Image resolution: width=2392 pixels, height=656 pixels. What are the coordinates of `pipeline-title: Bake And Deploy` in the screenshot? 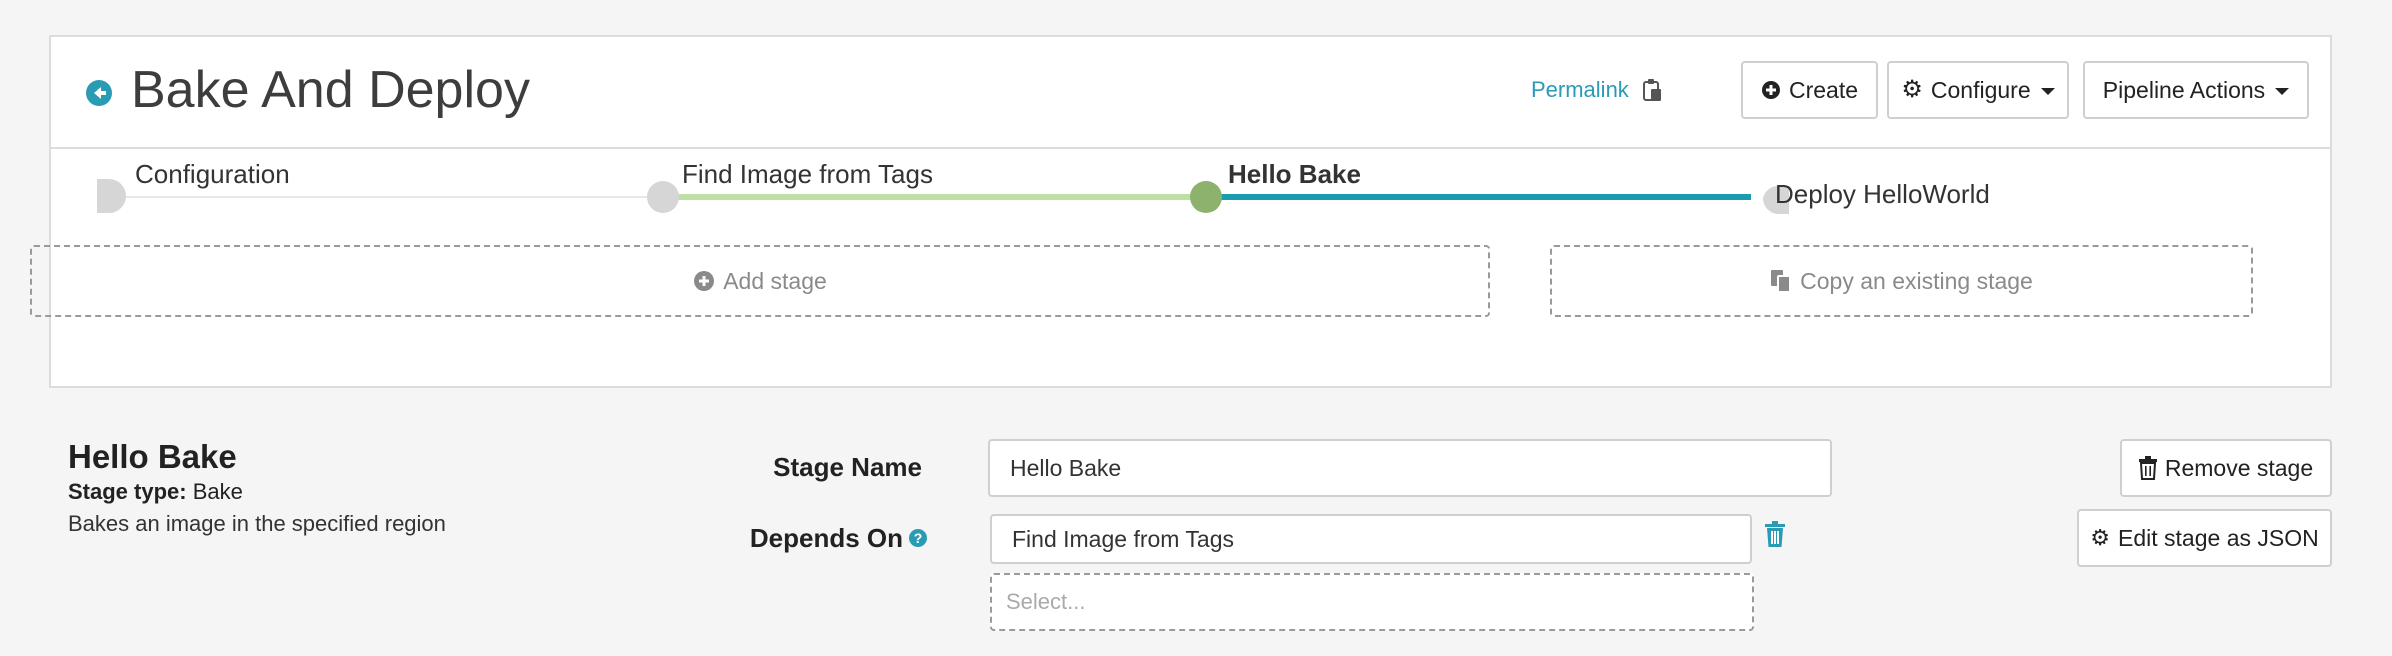 It's located at (330, 90).